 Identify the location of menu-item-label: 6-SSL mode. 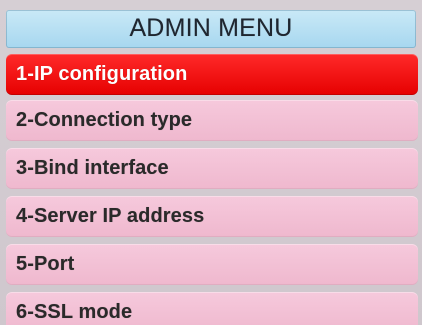
(74, 312).